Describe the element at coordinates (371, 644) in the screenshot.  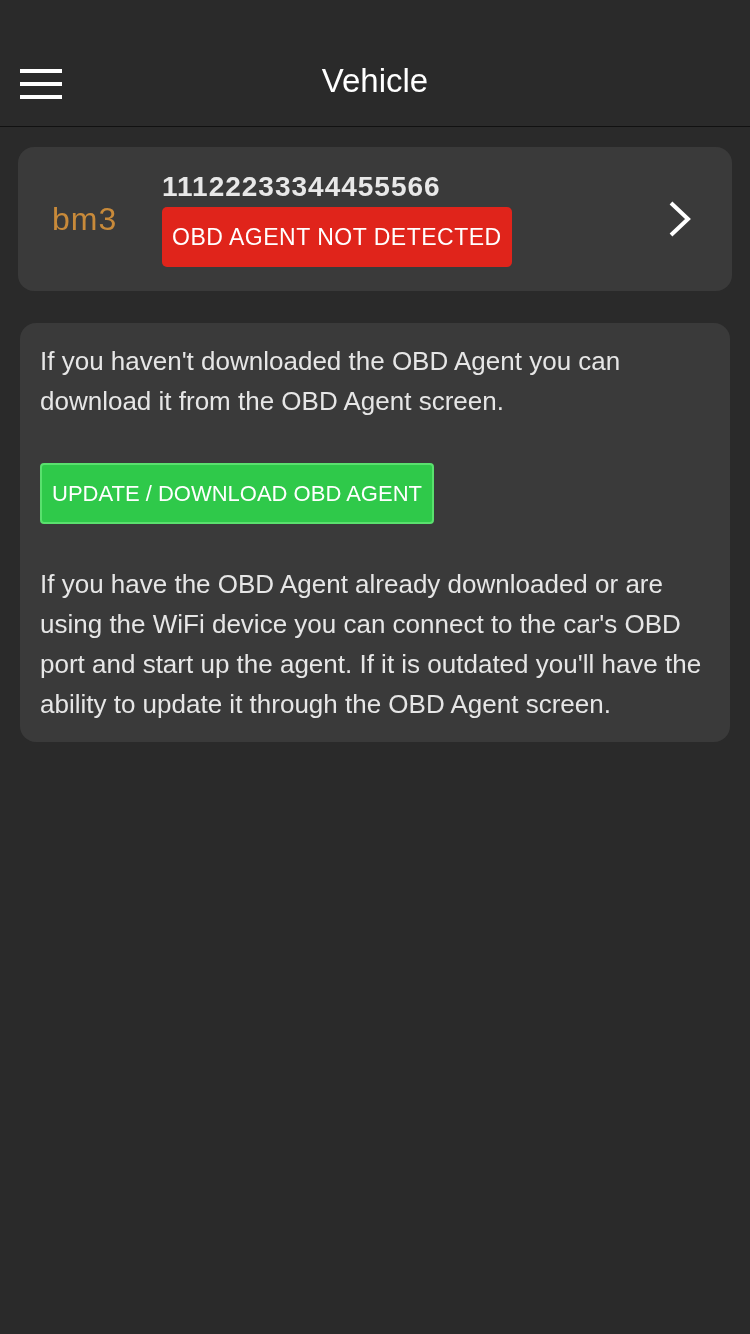
I see `info-paragraph: If you have the OBD Agent already downloaded or are using the WiFi device you can connect to the car's OBD port and start up the agent. If it is outdated you'll have the ability to update it through the OBD Agent screen.` at that location.